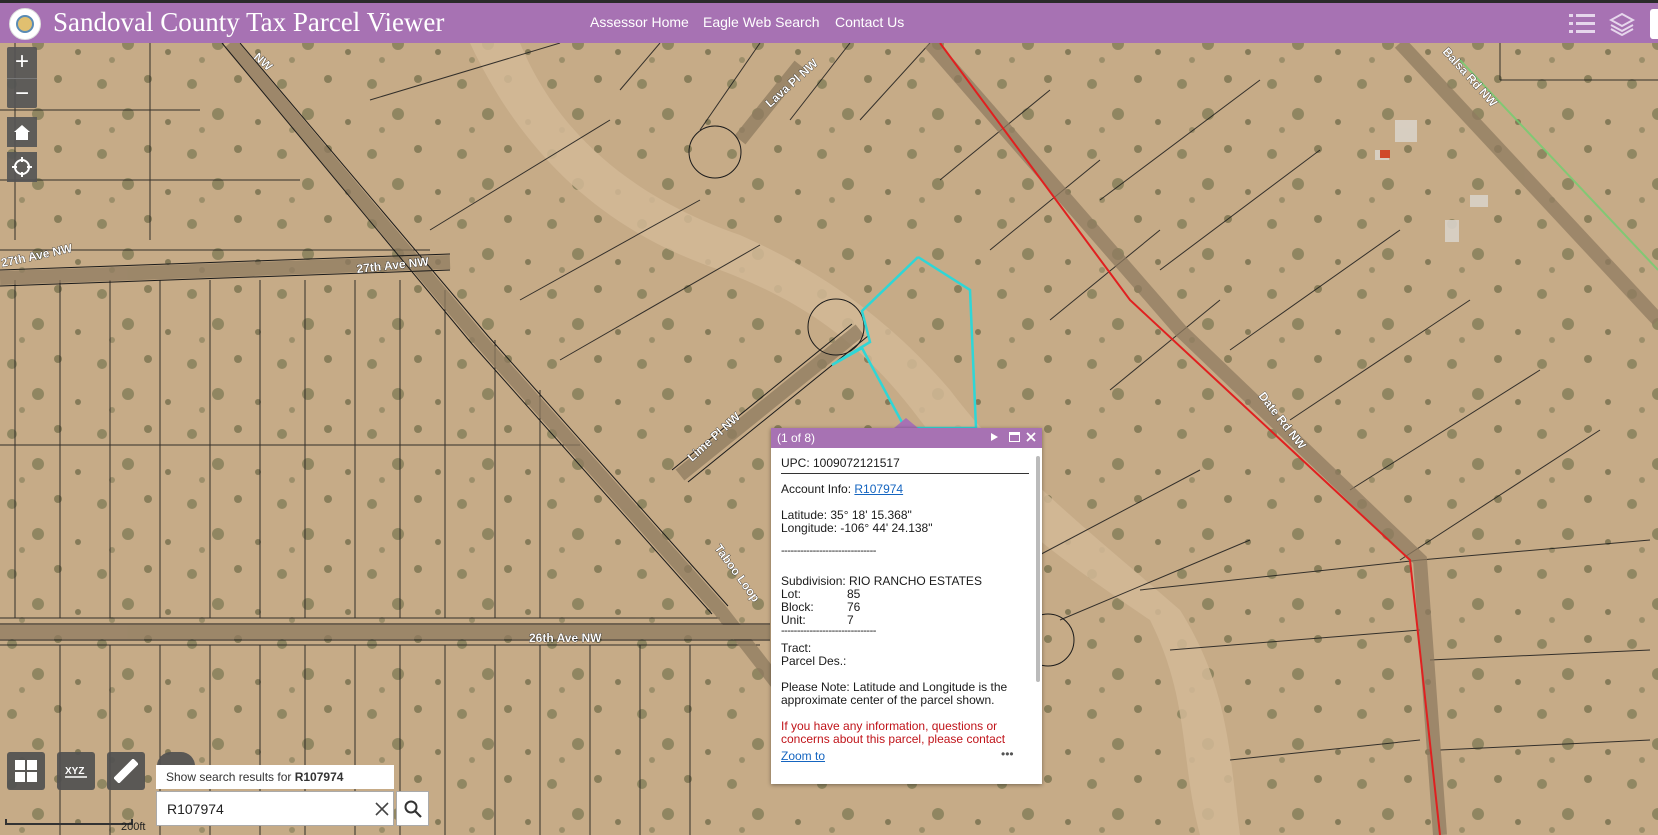 The width and height of the screenshot is (1658, 835). I want to click on lot-label: Lot:, so click(791, 594).